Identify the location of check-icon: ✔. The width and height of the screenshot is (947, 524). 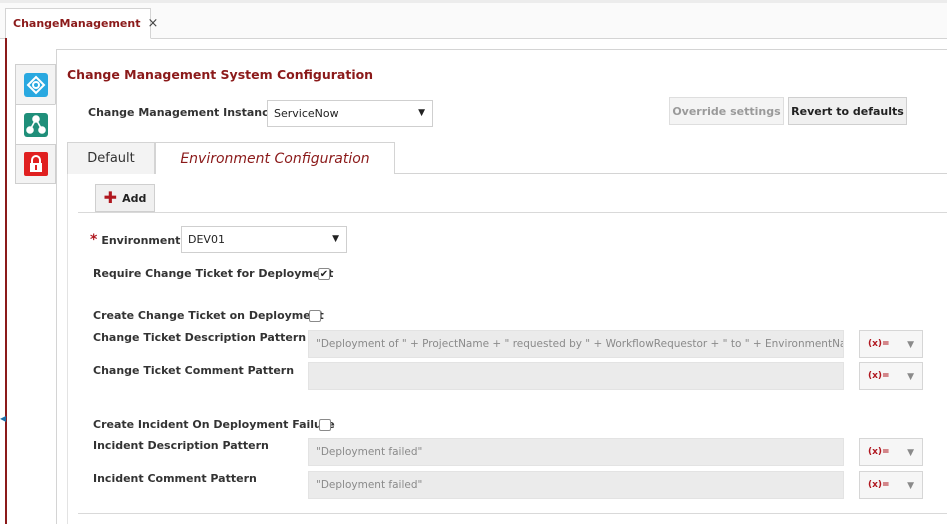
(324, 274).